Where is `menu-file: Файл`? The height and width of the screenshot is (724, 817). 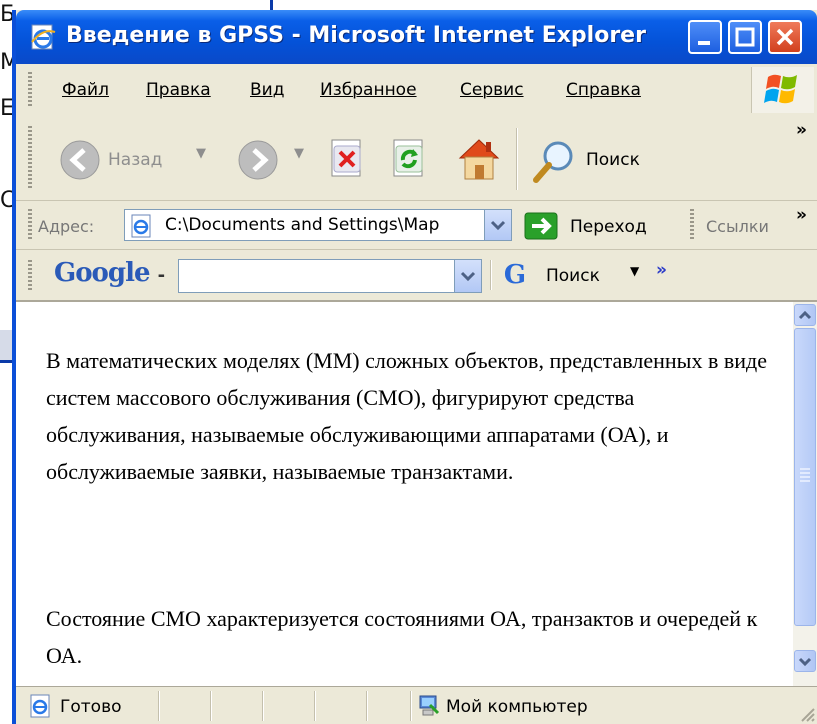
menu-file: Файл is located at coordinates (85, 90).